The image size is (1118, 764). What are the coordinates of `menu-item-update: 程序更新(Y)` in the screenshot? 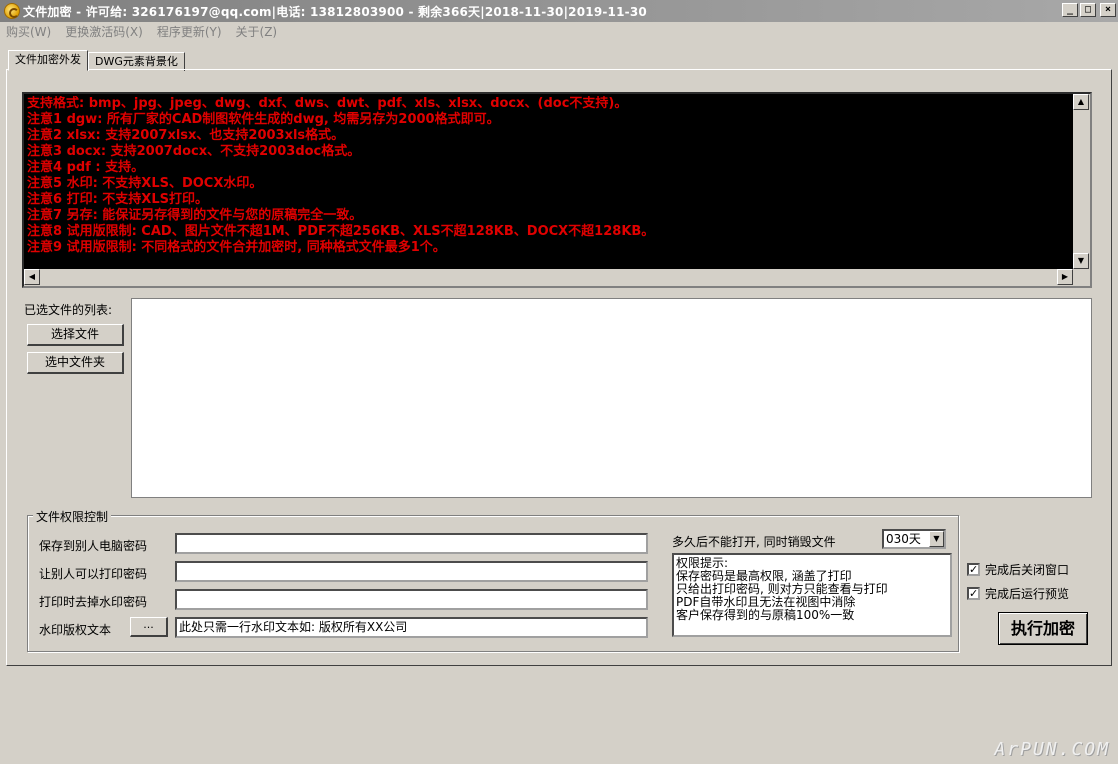 It's located at (189, 31).